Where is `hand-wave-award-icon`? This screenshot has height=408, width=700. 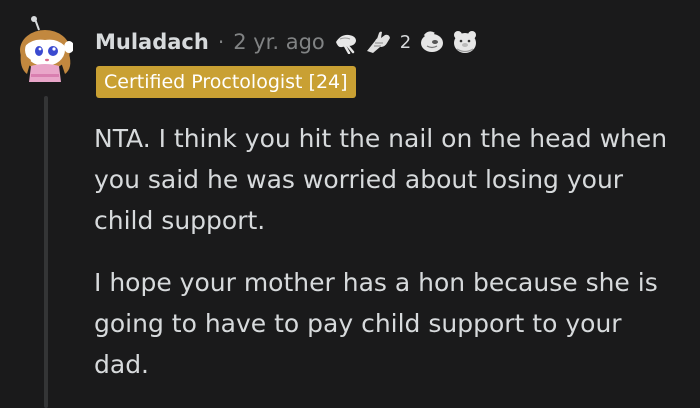 hand-wave-award-icon is located at coordinates (346, 42).